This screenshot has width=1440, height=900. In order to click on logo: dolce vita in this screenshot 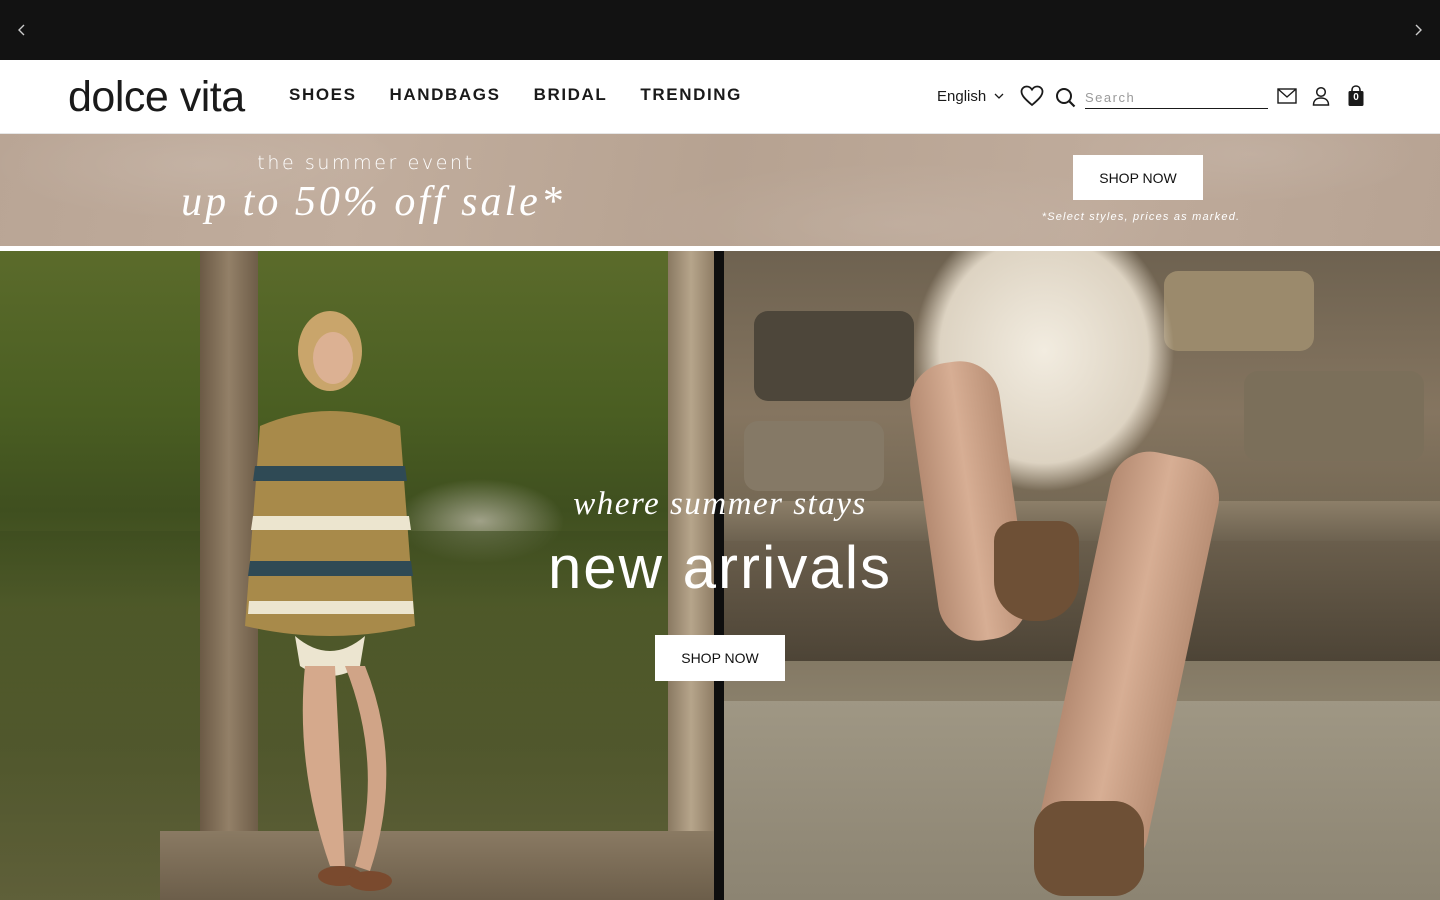, I will do `click(156, 97)`.